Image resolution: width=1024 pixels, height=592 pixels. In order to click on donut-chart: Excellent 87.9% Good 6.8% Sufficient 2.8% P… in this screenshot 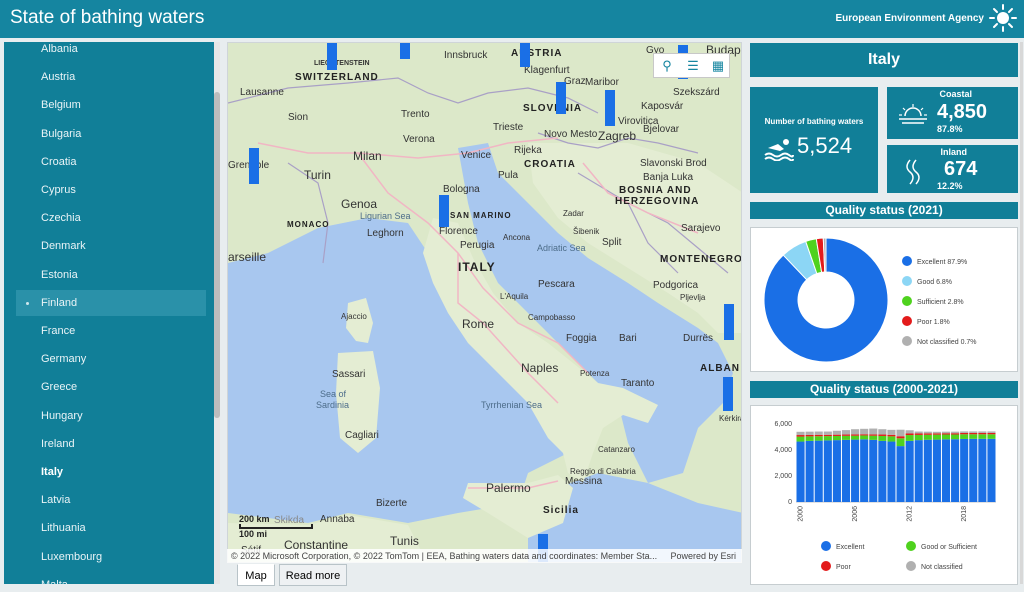, I will do `click(885, 300)`.